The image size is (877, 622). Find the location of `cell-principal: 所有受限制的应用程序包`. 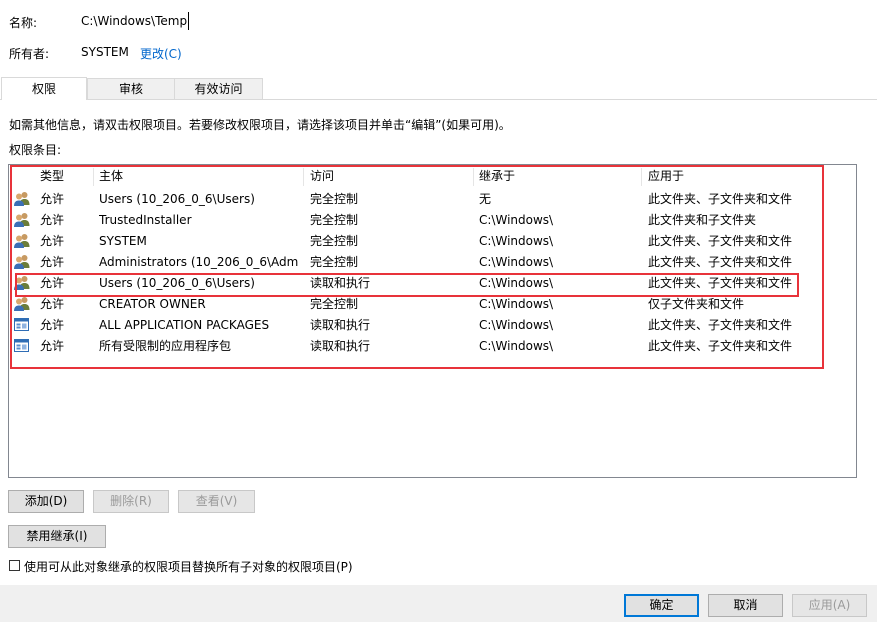

cell-principal: 所有受限制的应用程序包 is located at coordinates (165, 346).